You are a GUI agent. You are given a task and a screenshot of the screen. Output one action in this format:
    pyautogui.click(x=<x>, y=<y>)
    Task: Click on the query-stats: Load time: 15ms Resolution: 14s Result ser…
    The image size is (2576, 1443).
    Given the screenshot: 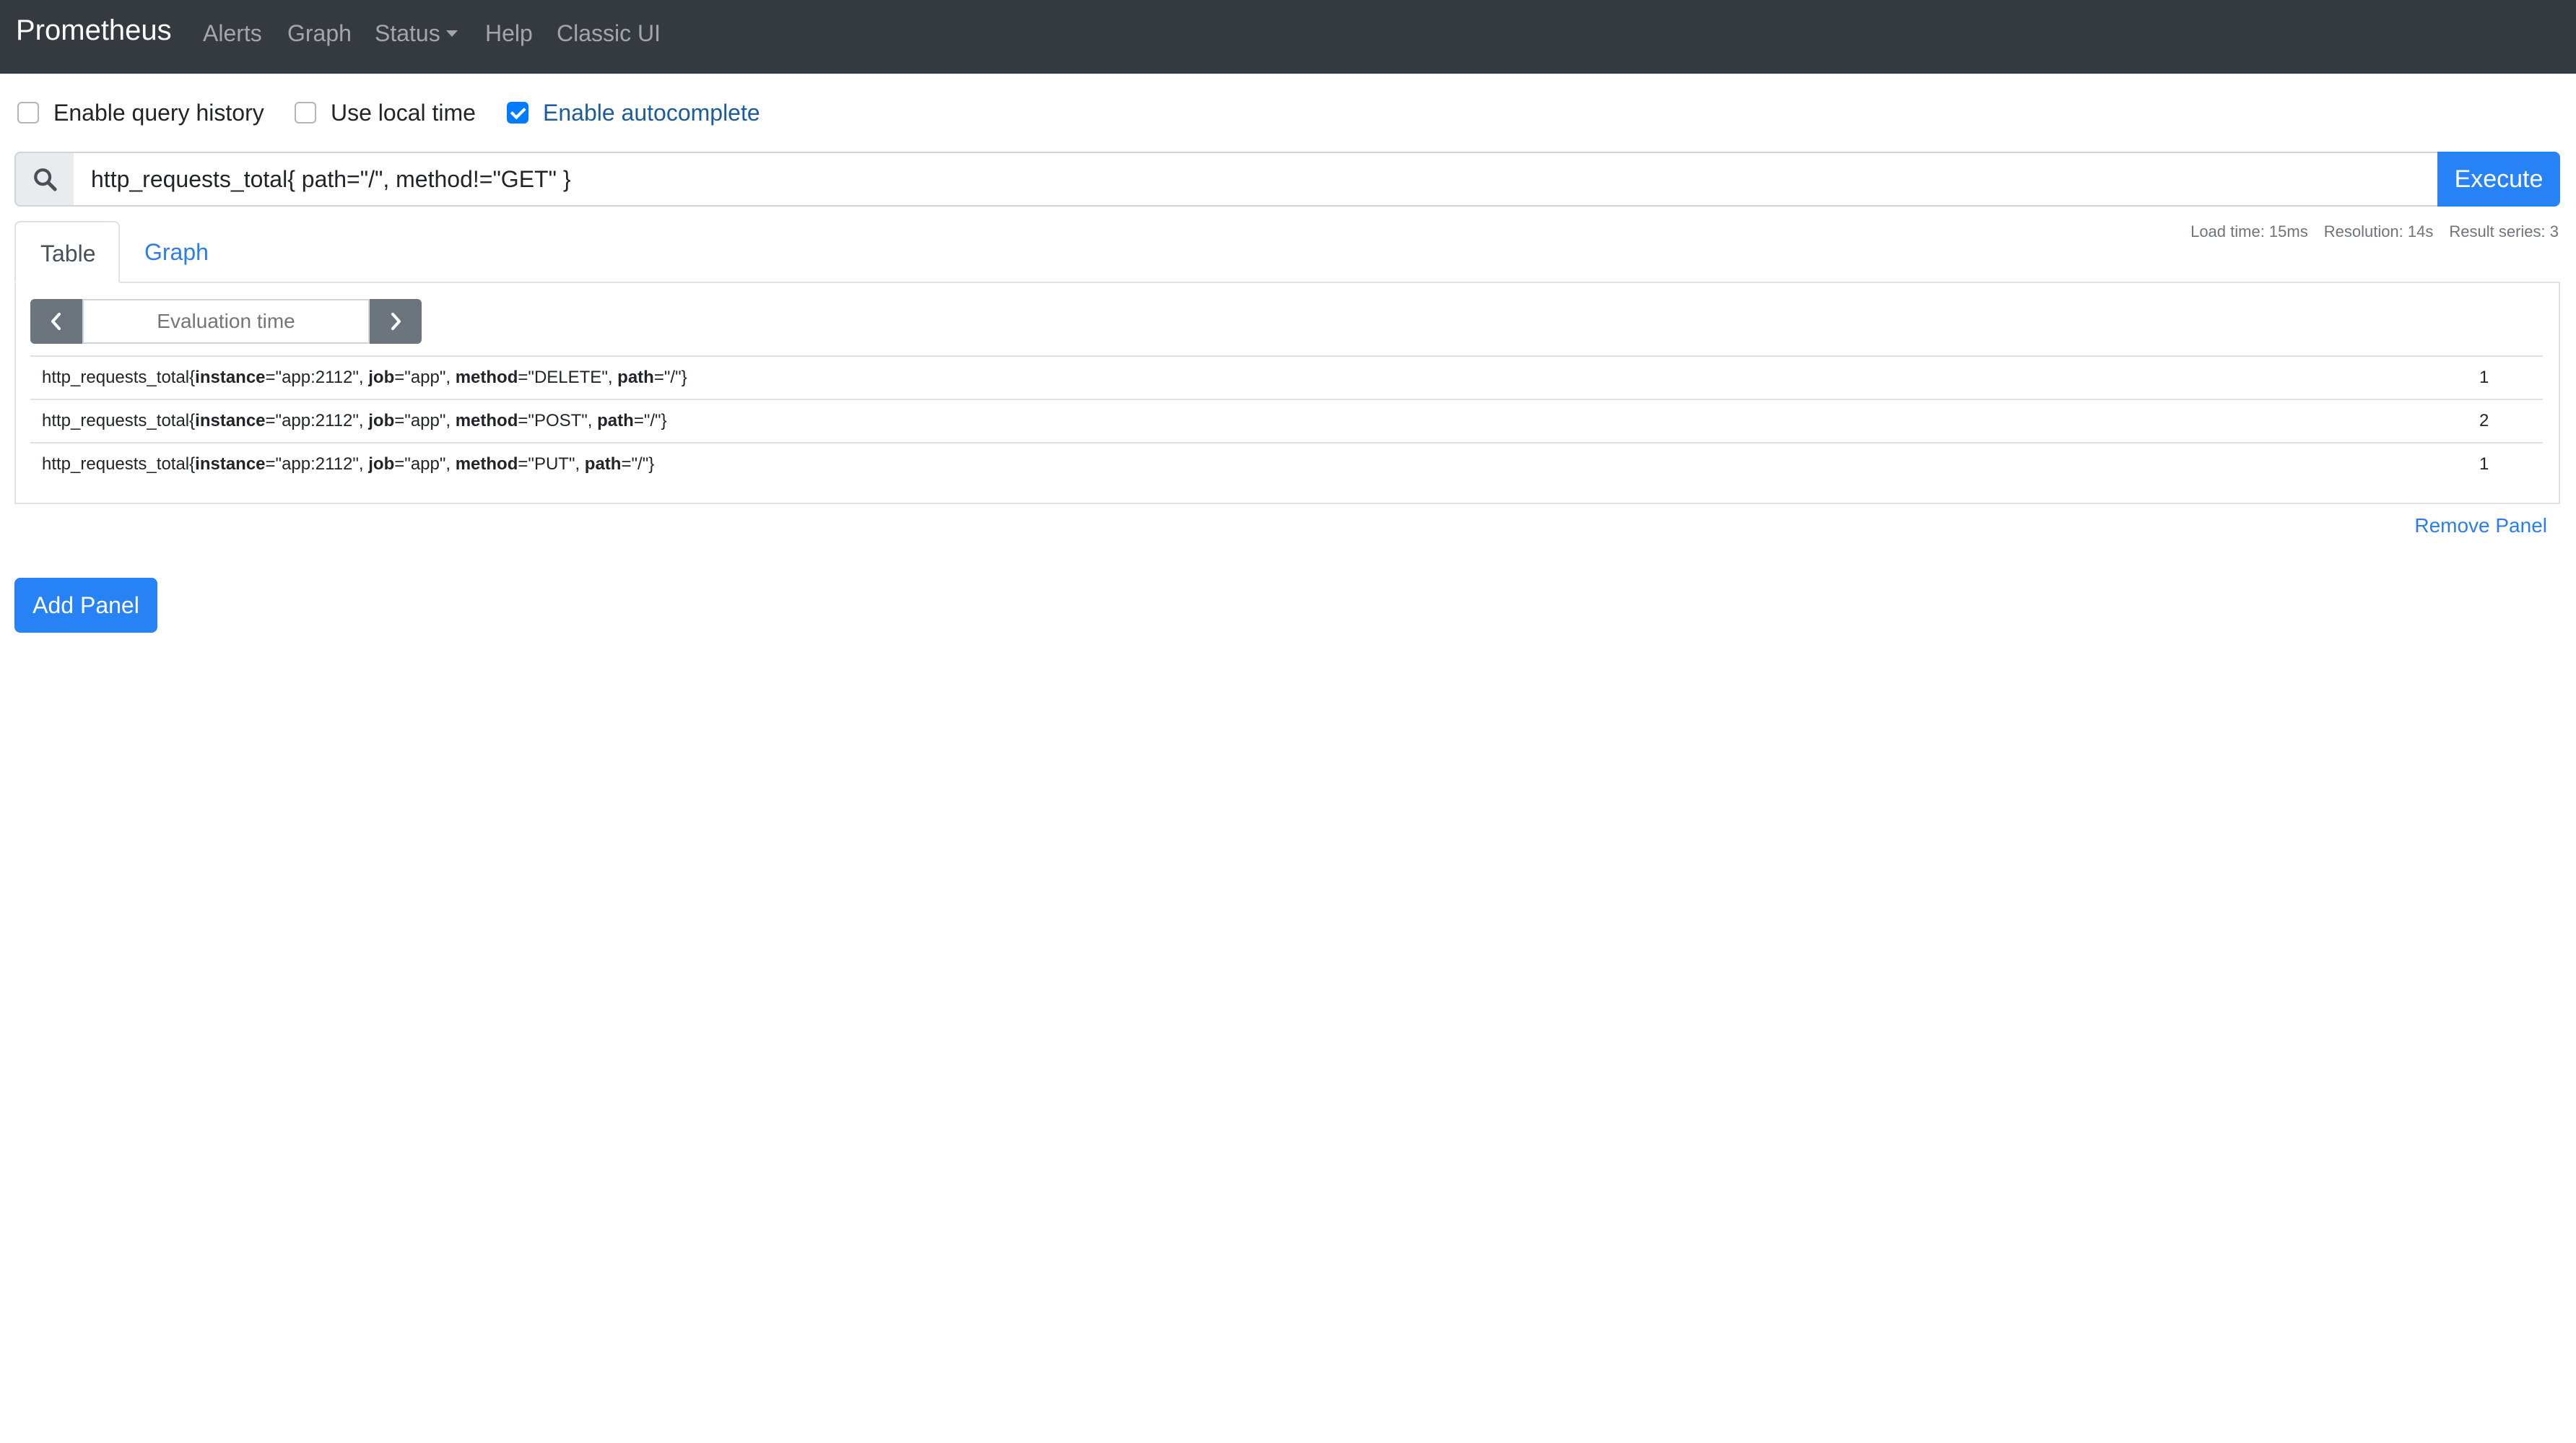 What is the action you would take?
    pyautogui.click(x=2367, y=231)
    